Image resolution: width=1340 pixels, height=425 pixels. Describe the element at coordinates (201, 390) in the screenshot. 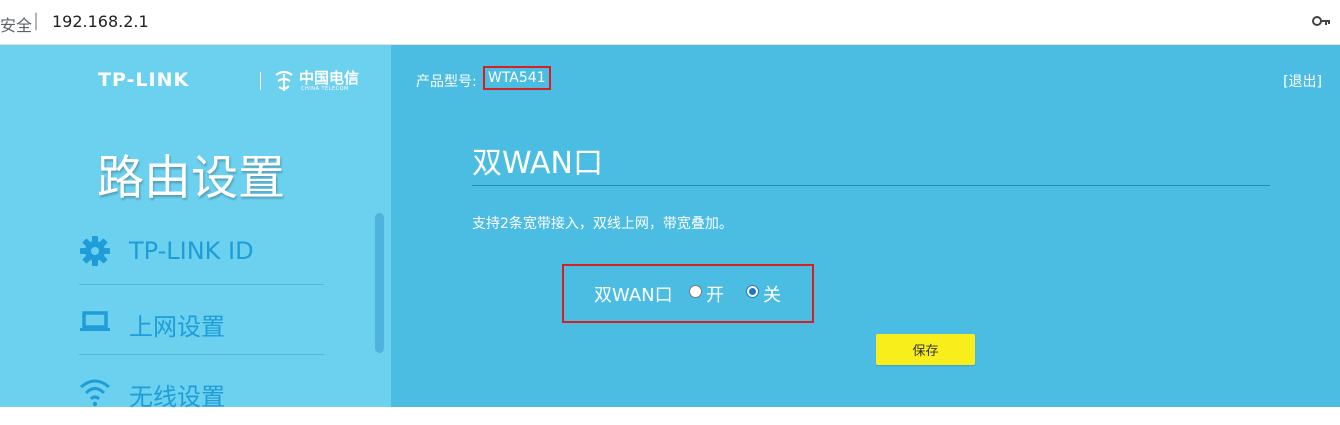

I see `sidebar-item-wireless: 无线设置` at that location.